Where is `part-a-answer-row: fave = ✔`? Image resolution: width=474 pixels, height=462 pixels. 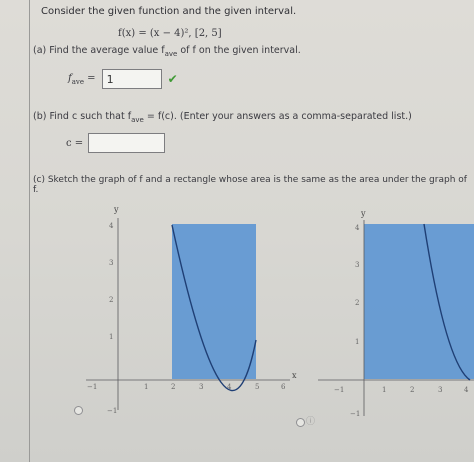 part-a-answer-row: fave = ✔ is located at coordinates (123, 79).